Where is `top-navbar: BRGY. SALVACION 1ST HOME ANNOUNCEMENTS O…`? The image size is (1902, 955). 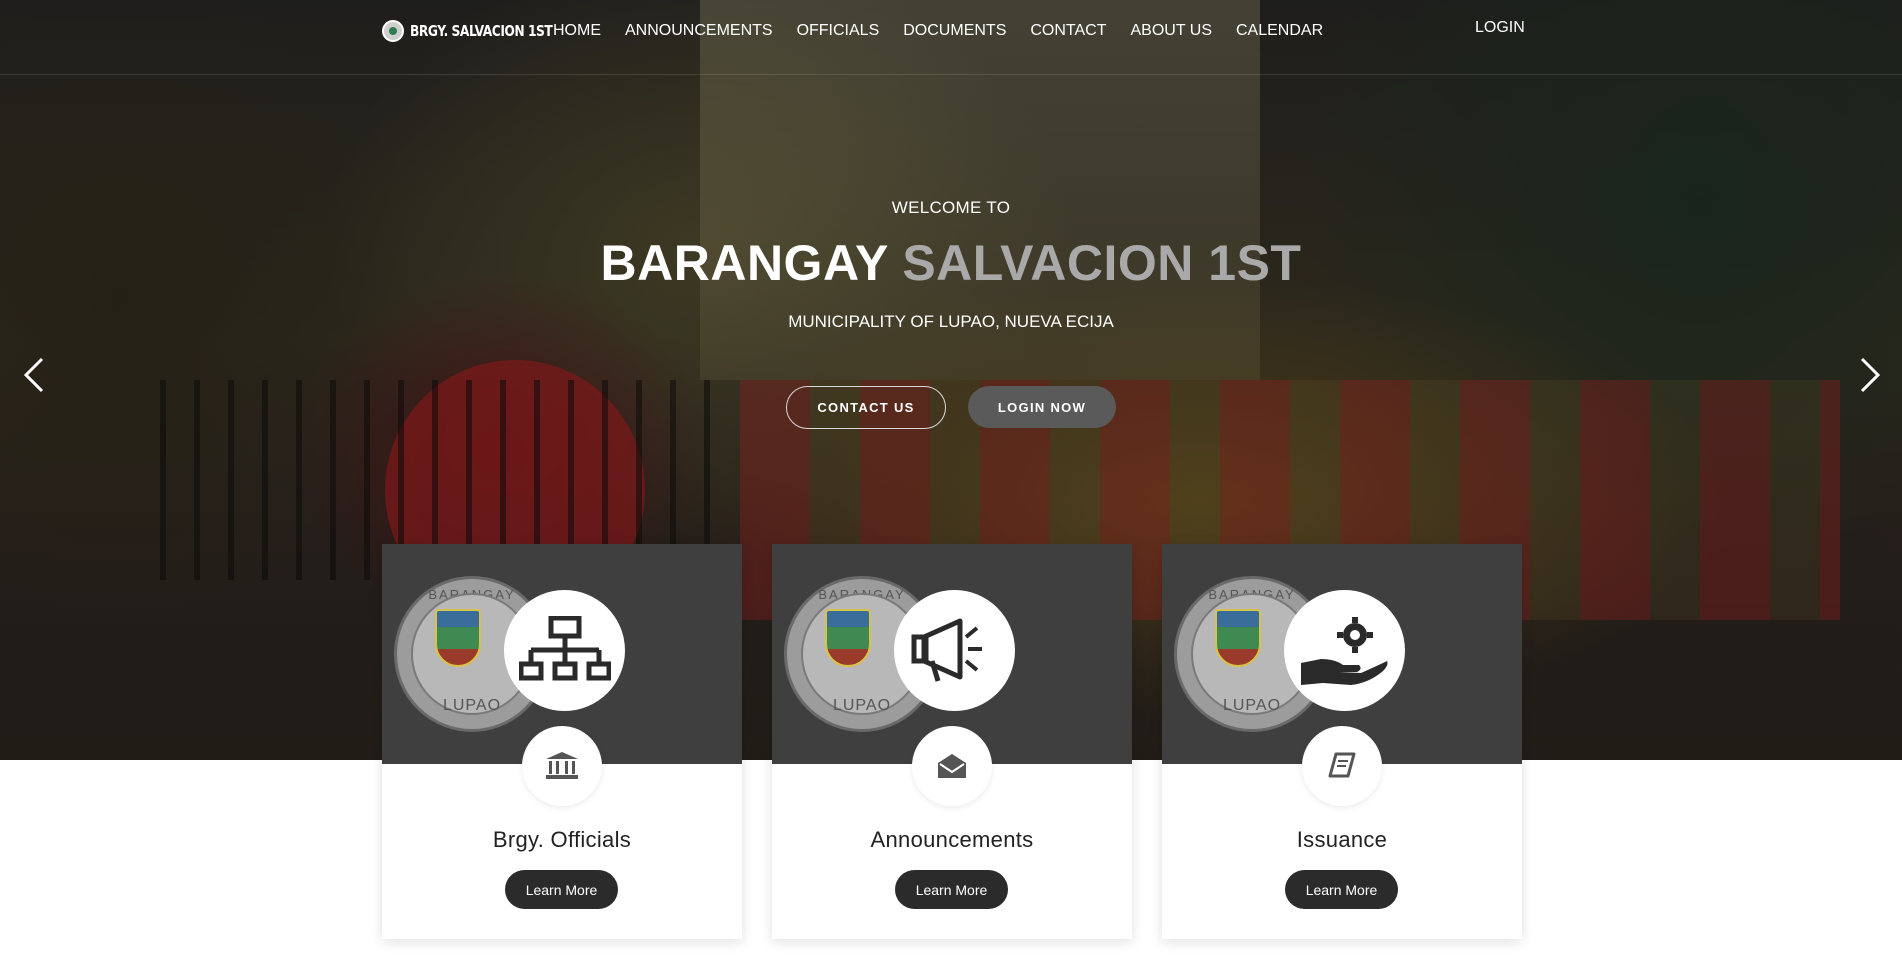 top-navbar: BRGY. SALVACION 1ST HOME ANNOUNCEMENTS O… is located at coordinates (951, 37).